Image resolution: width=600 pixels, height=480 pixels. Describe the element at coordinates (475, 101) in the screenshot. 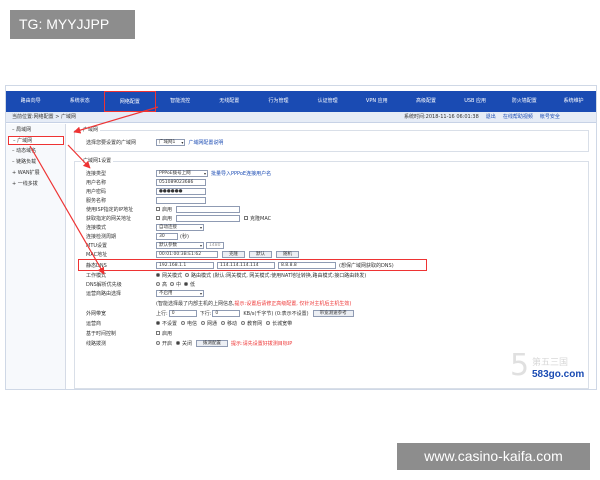

I see `nav-item-usb: USB 应用` at that location.